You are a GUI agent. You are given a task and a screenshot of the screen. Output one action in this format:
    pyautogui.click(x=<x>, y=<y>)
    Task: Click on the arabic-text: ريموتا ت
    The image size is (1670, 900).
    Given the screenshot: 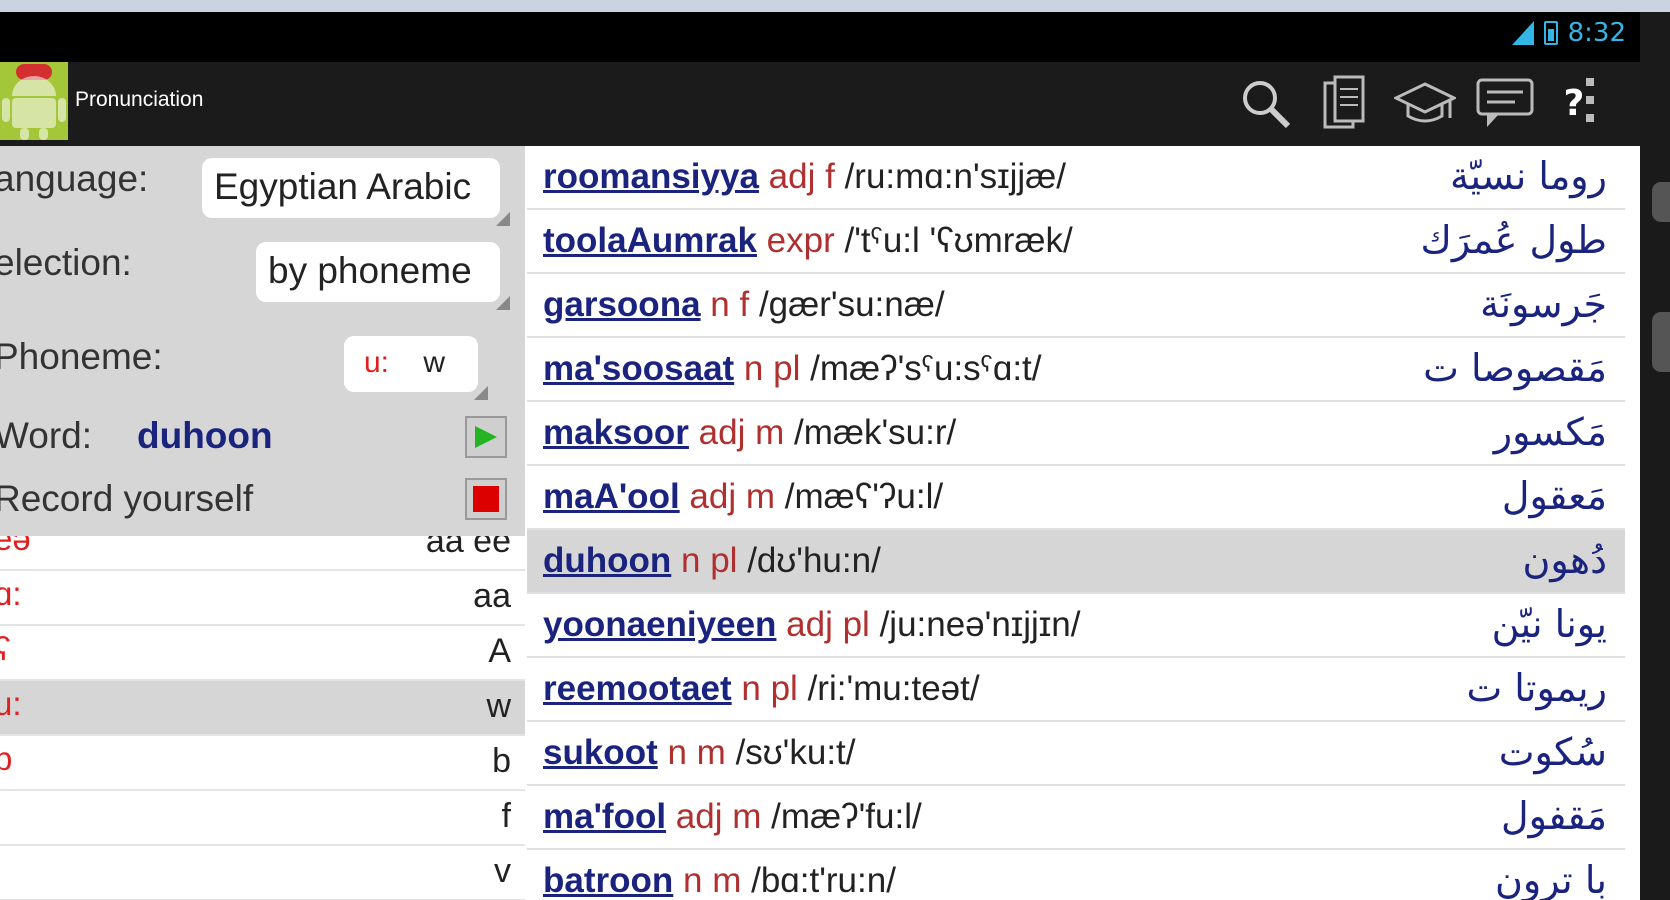 What is the action you would take?
    pyautogui.click(x=1536, y=688)
    